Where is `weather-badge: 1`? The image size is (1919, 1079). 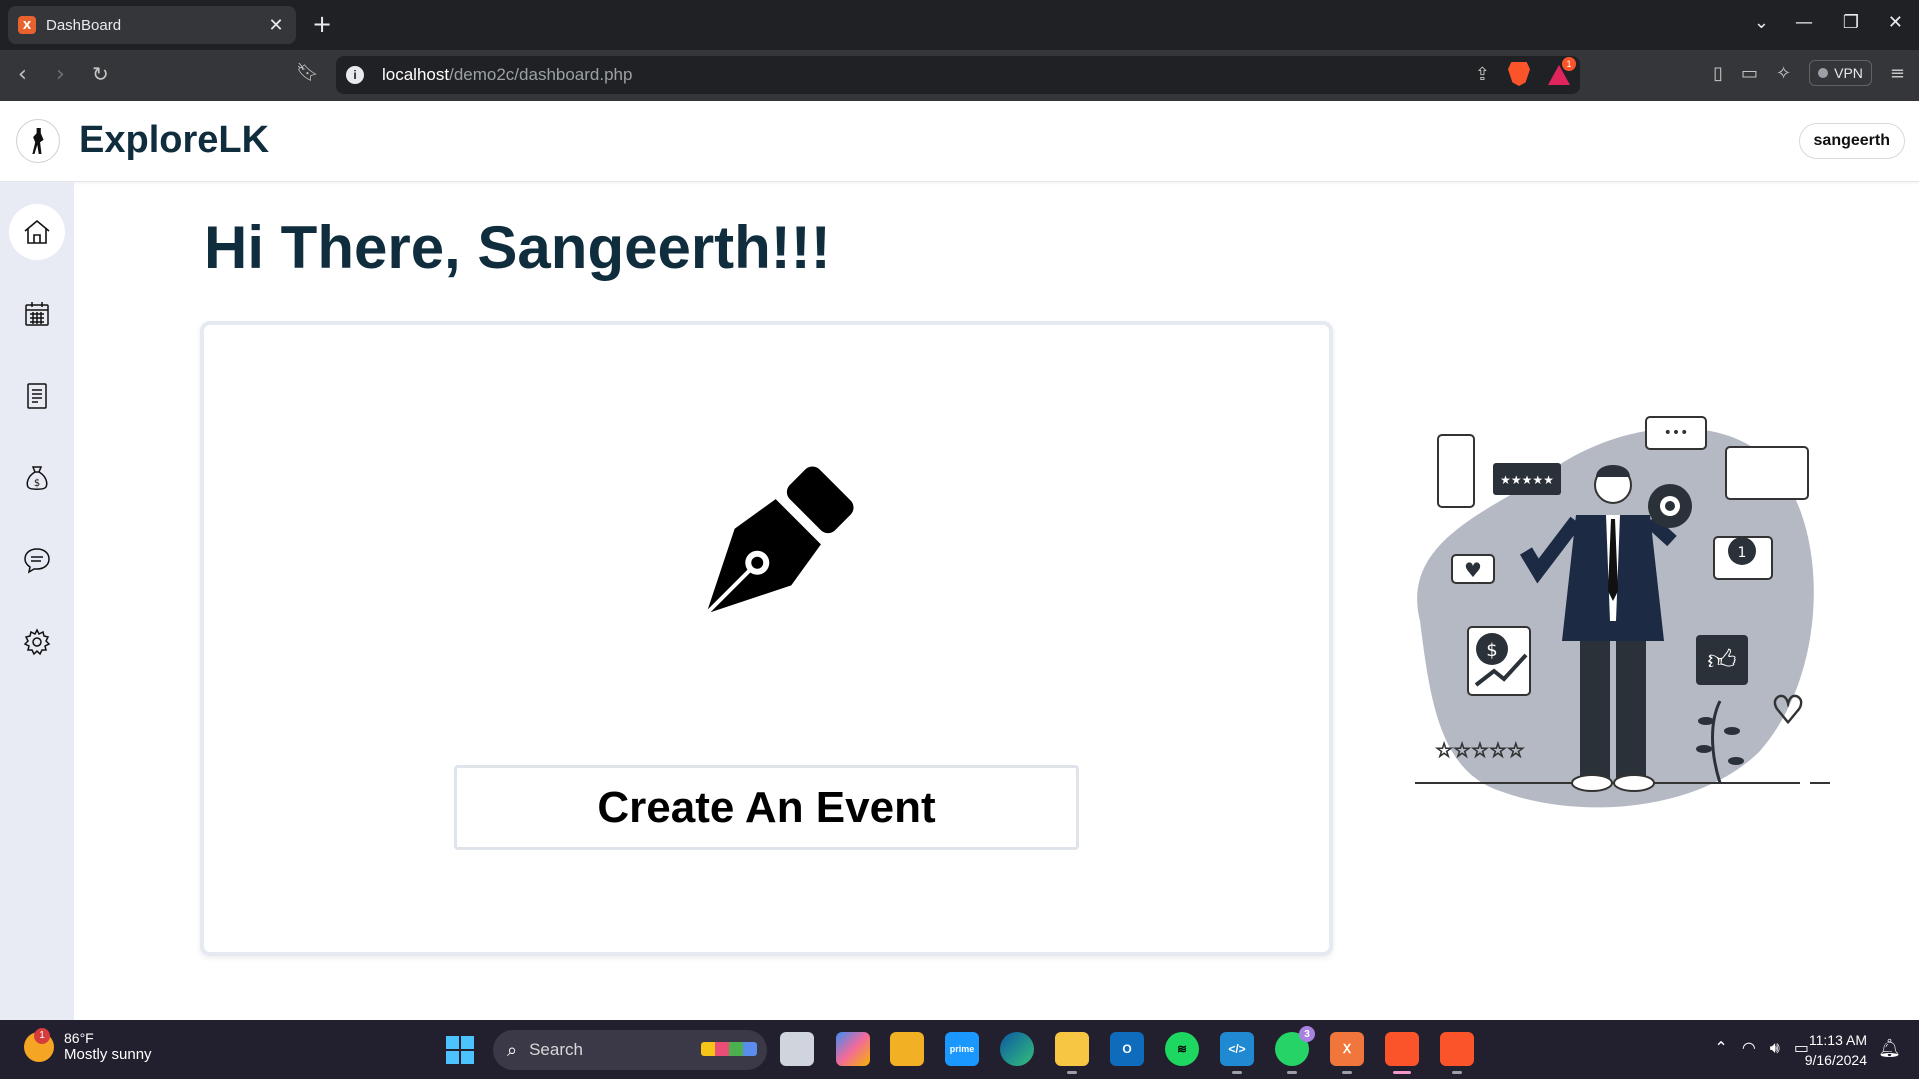
weather-badge: 1 is located at coordinates (42, 1035).